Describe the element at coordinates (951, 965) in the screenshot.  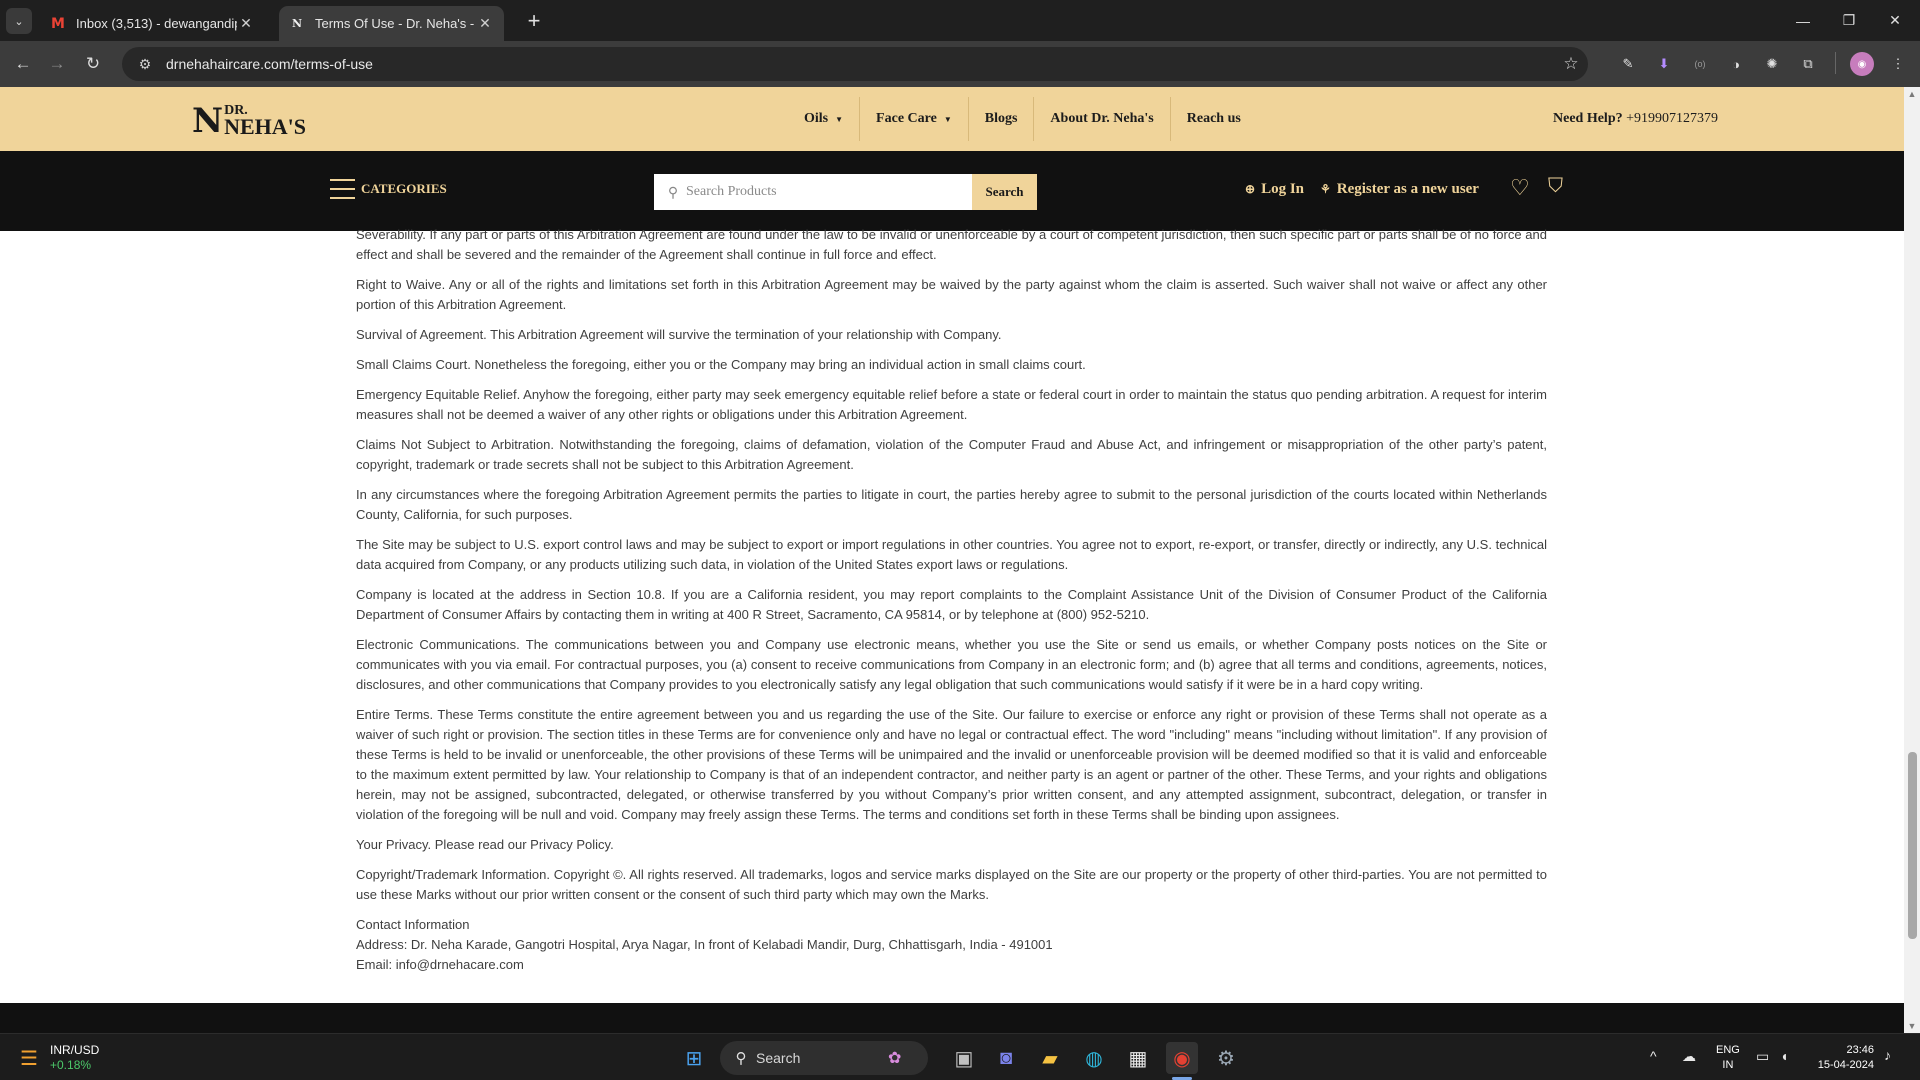
I see `contact-email: Email: info@drnehacare.com` at that location.